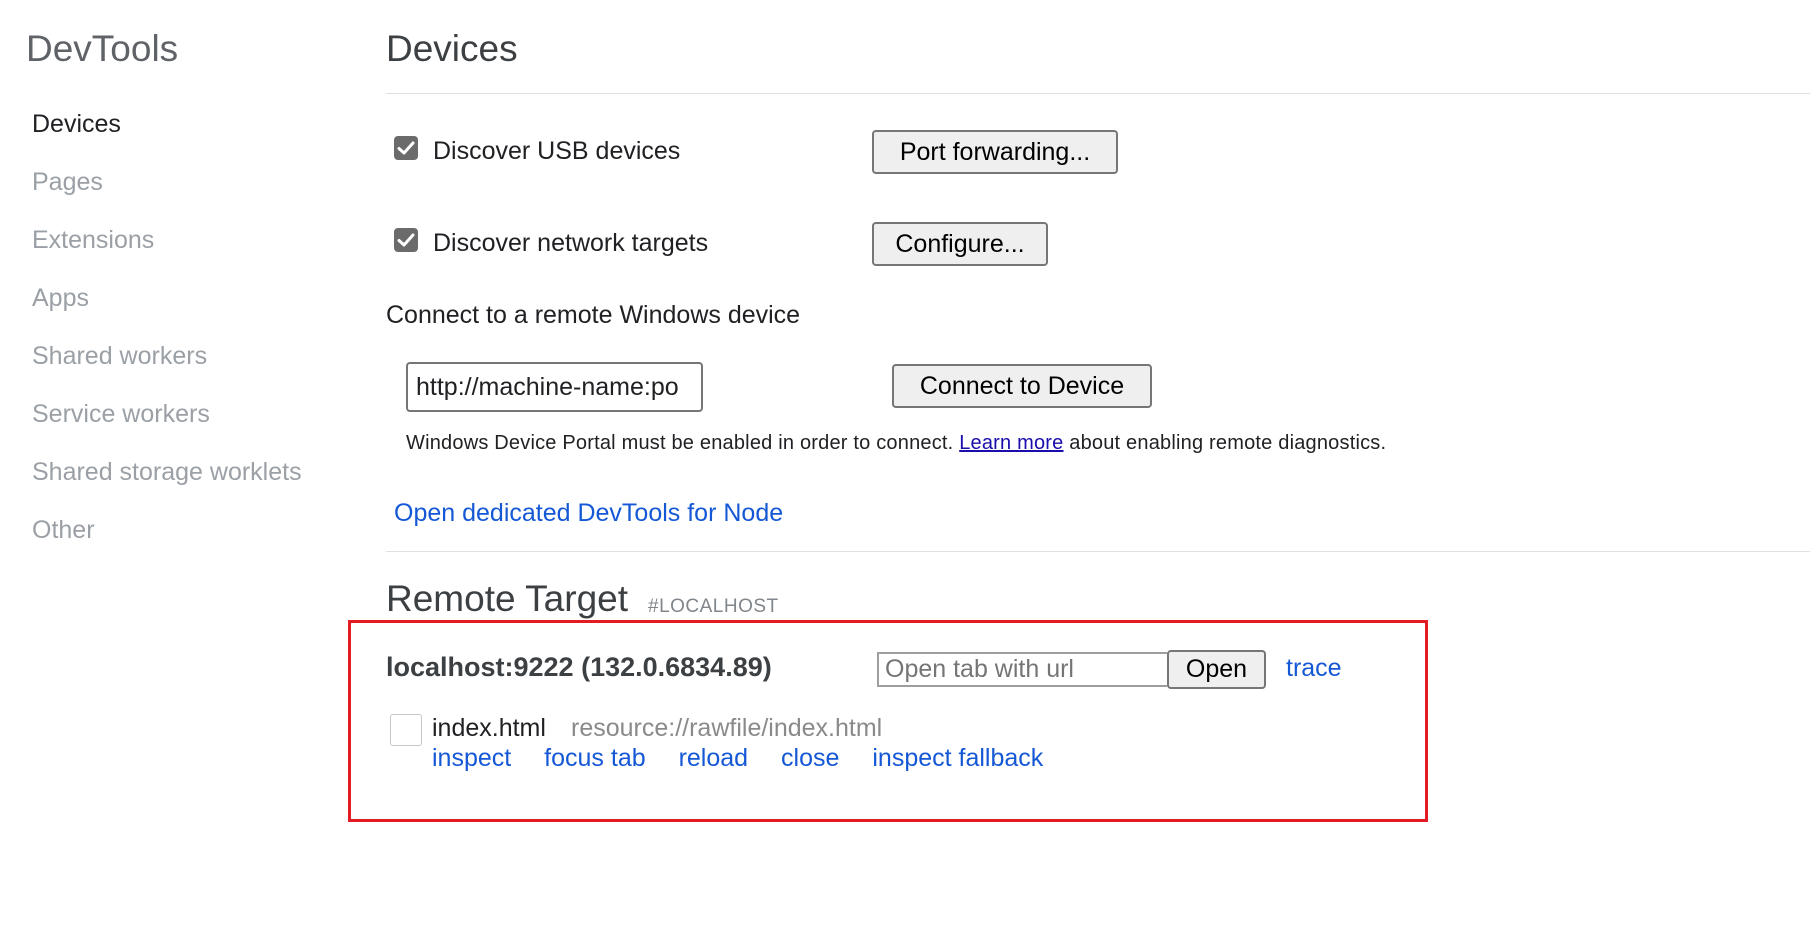  Describe the element at coordinates (1098, 551) in the screenshot. I see `section-divider` at that location.